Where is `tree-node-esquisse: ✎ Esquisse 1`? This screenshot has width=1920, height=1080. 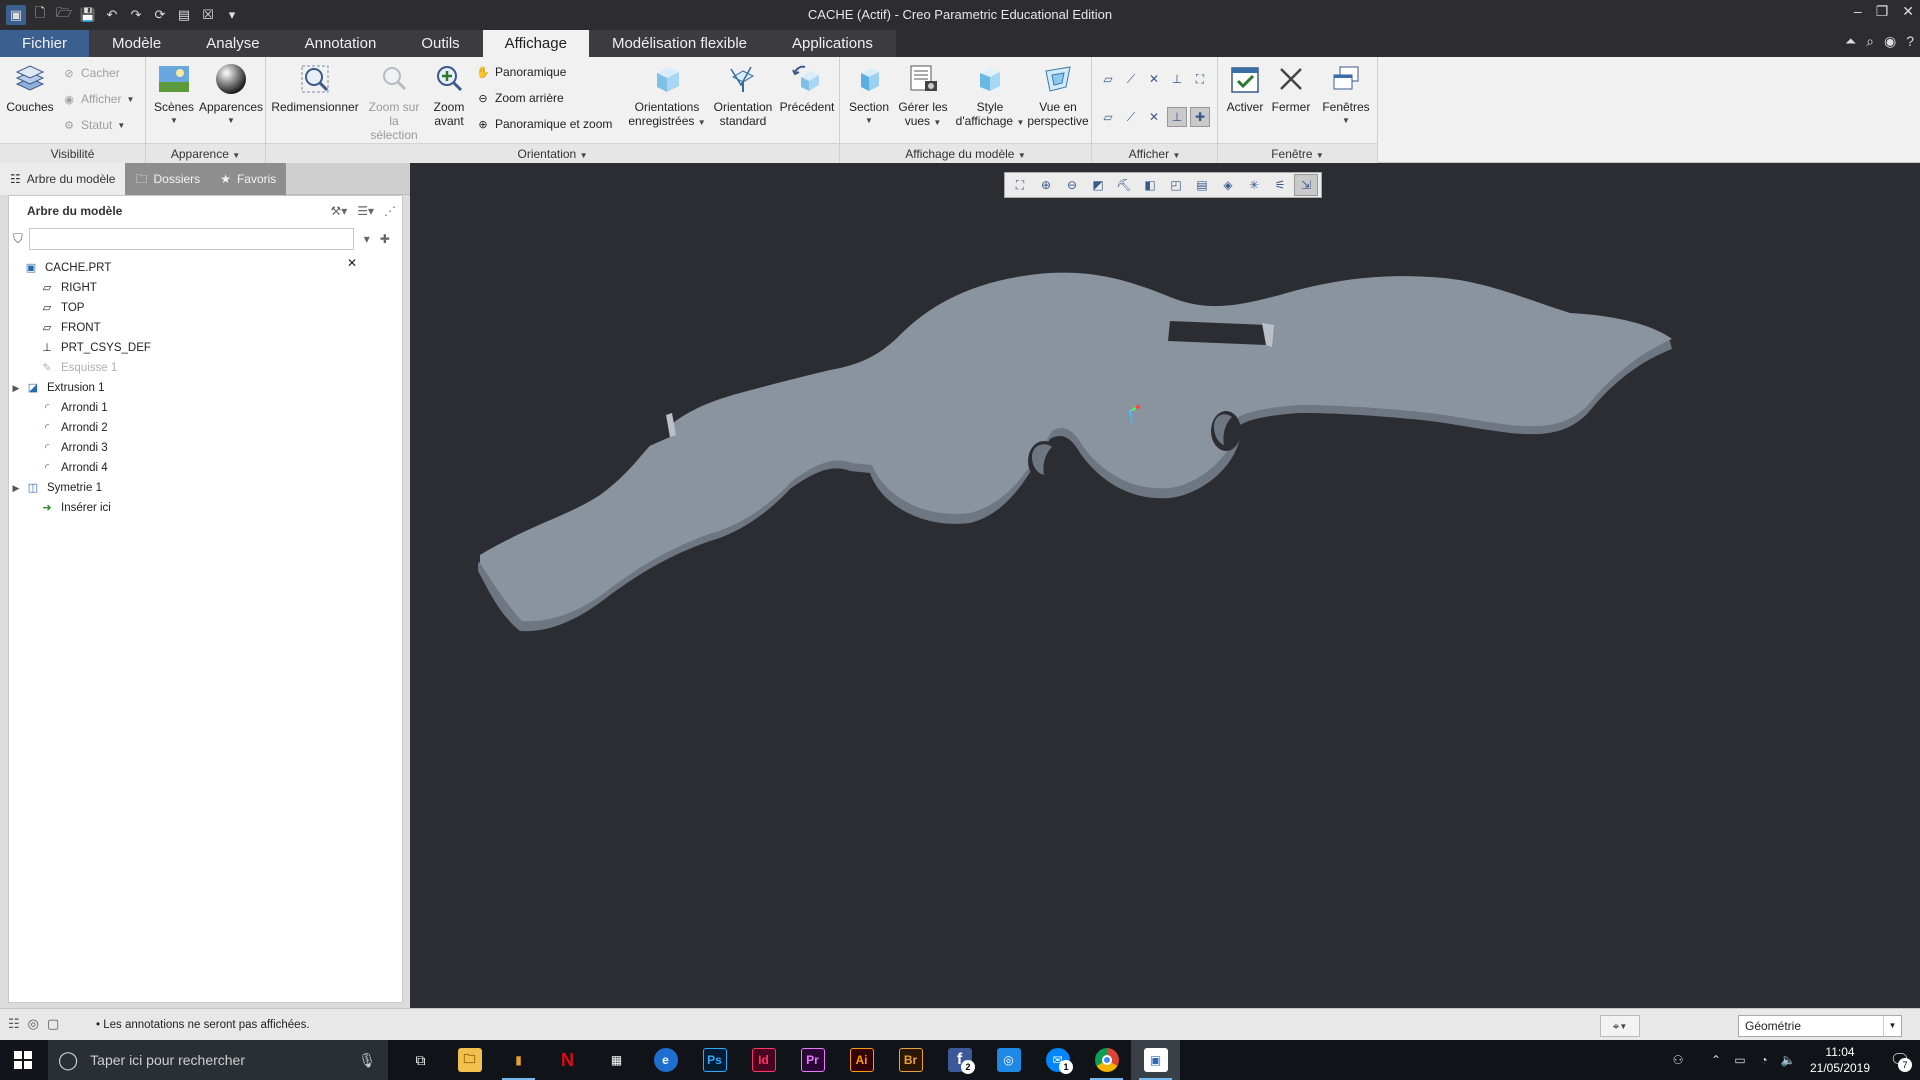
tree-node-esquisse: ✎ Esquisse 1 is located at coordinates (205, 368).